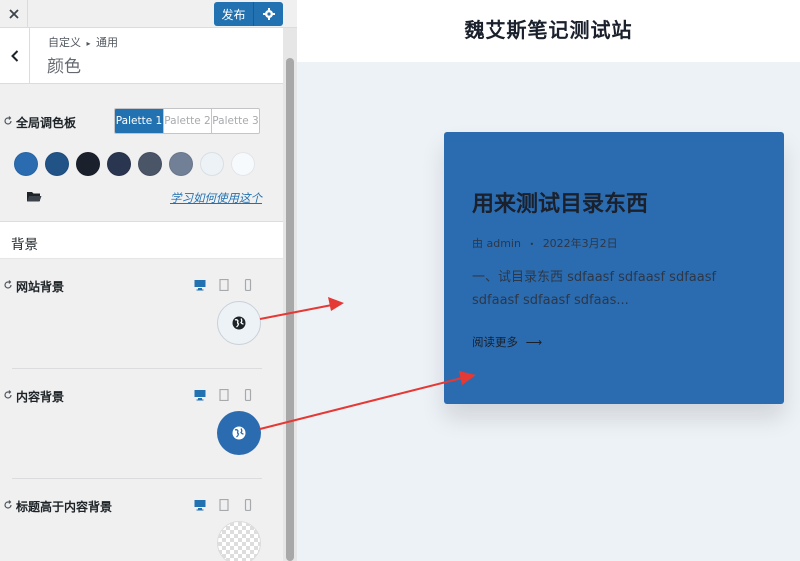  I want to click on close-icon, so click(13, 14).